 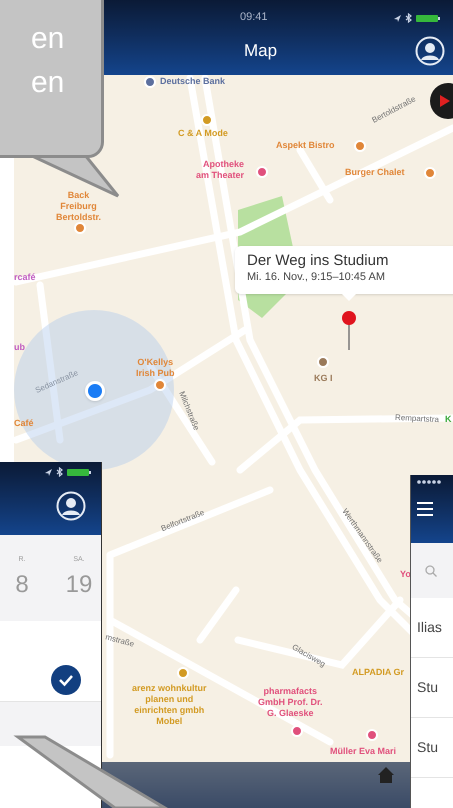 What do you see at coordinates (120, 641) in the screenshot?
I see `street-label: mstraße` at bounding box center [120, 641].